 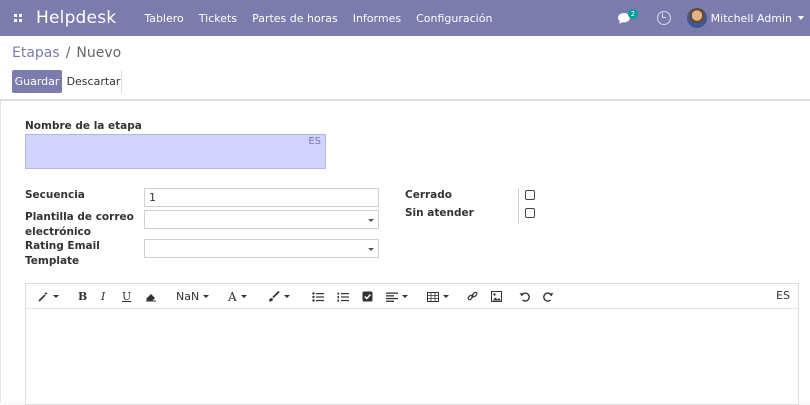 What do you see at coordinates (454, 18) in the screenshot?
I see `menu-item-configuracion: Configuración` at bounding box center [454, 18].